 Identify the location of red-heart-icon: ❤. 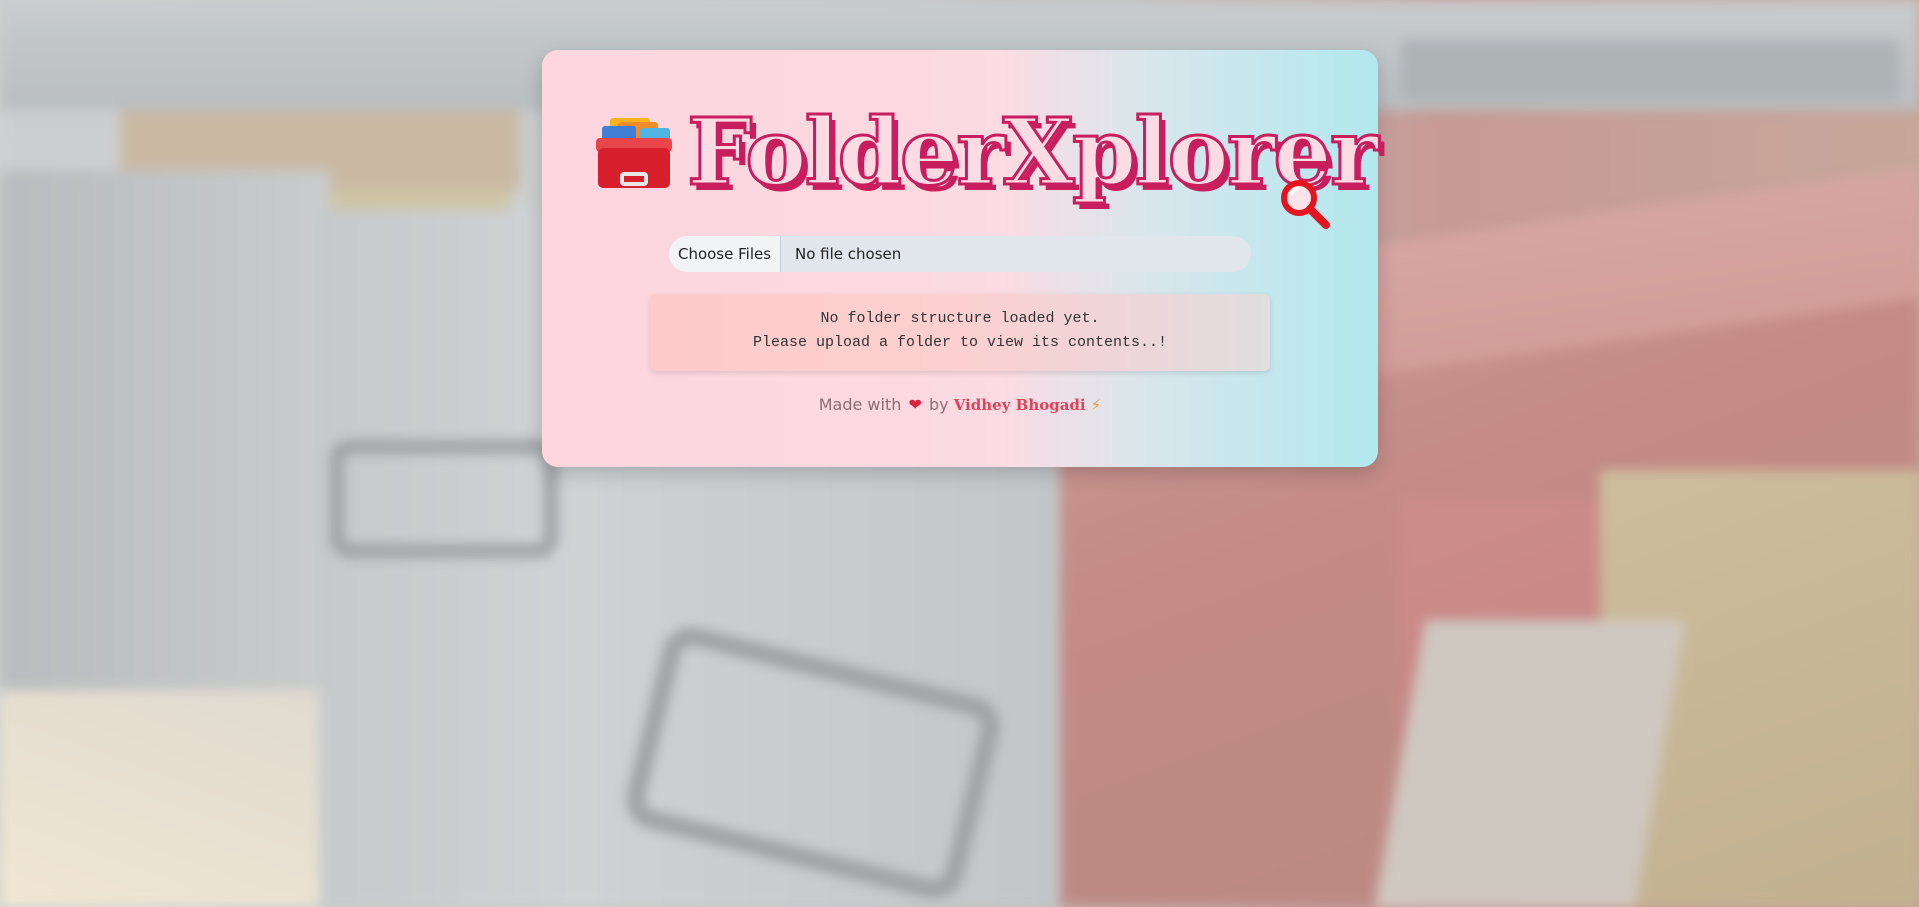
(915, 404).